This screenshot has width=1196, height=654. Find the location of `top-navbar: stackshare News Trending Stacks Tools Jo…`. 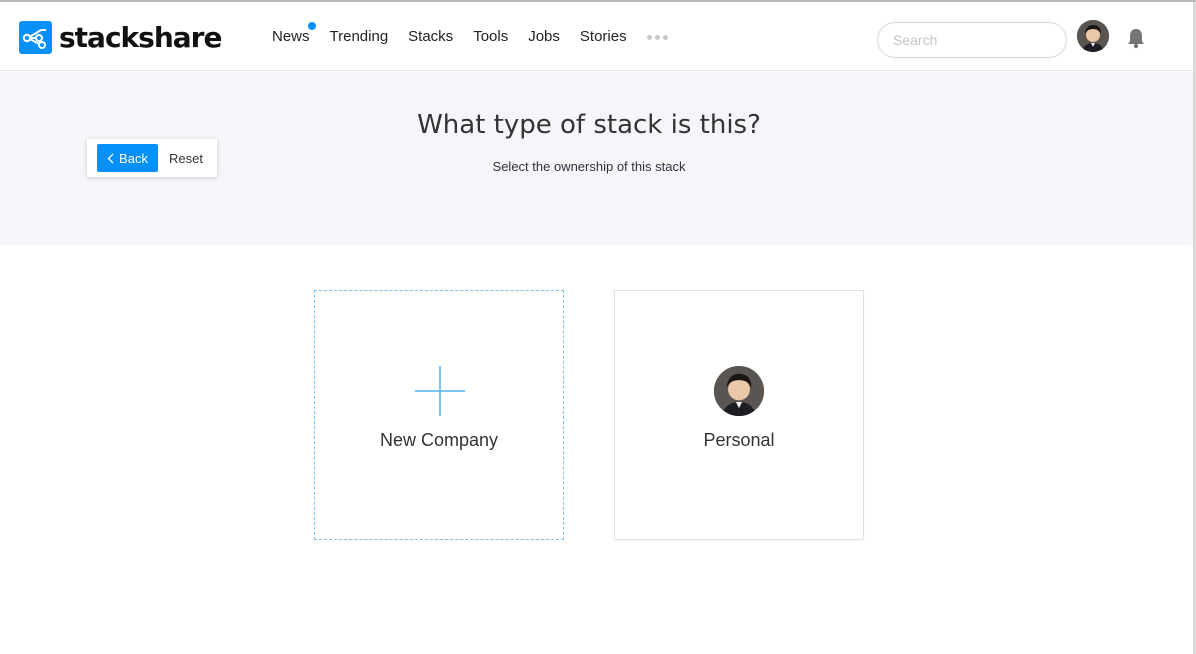

top-navbar: stackshare News Trending Stacks Tools Jo… is located at coordinates (596, 36).